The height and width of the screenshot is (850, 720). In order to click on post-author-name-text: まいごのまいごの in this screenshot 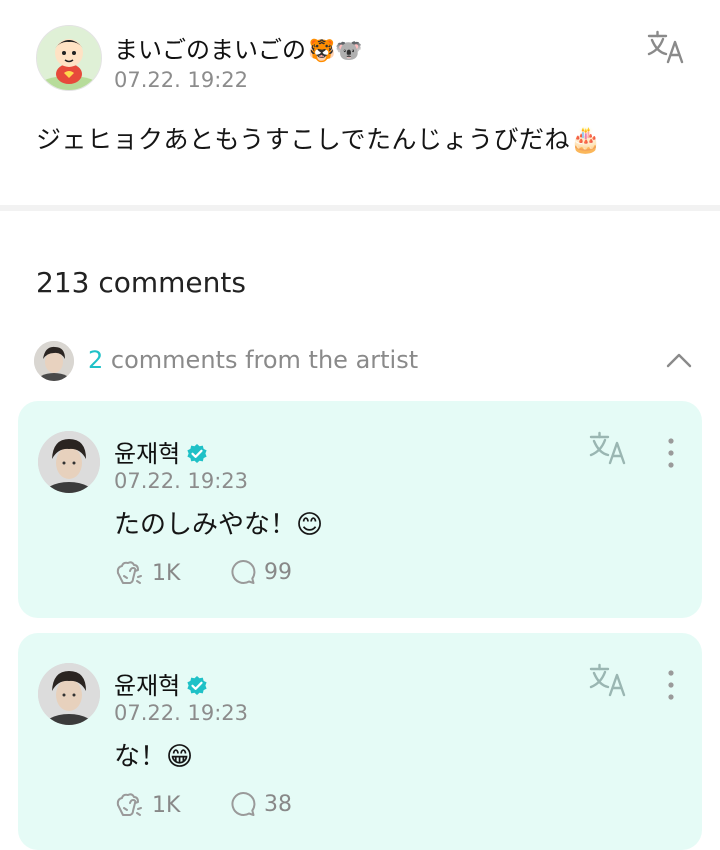, I will do `click(210, 50)`.